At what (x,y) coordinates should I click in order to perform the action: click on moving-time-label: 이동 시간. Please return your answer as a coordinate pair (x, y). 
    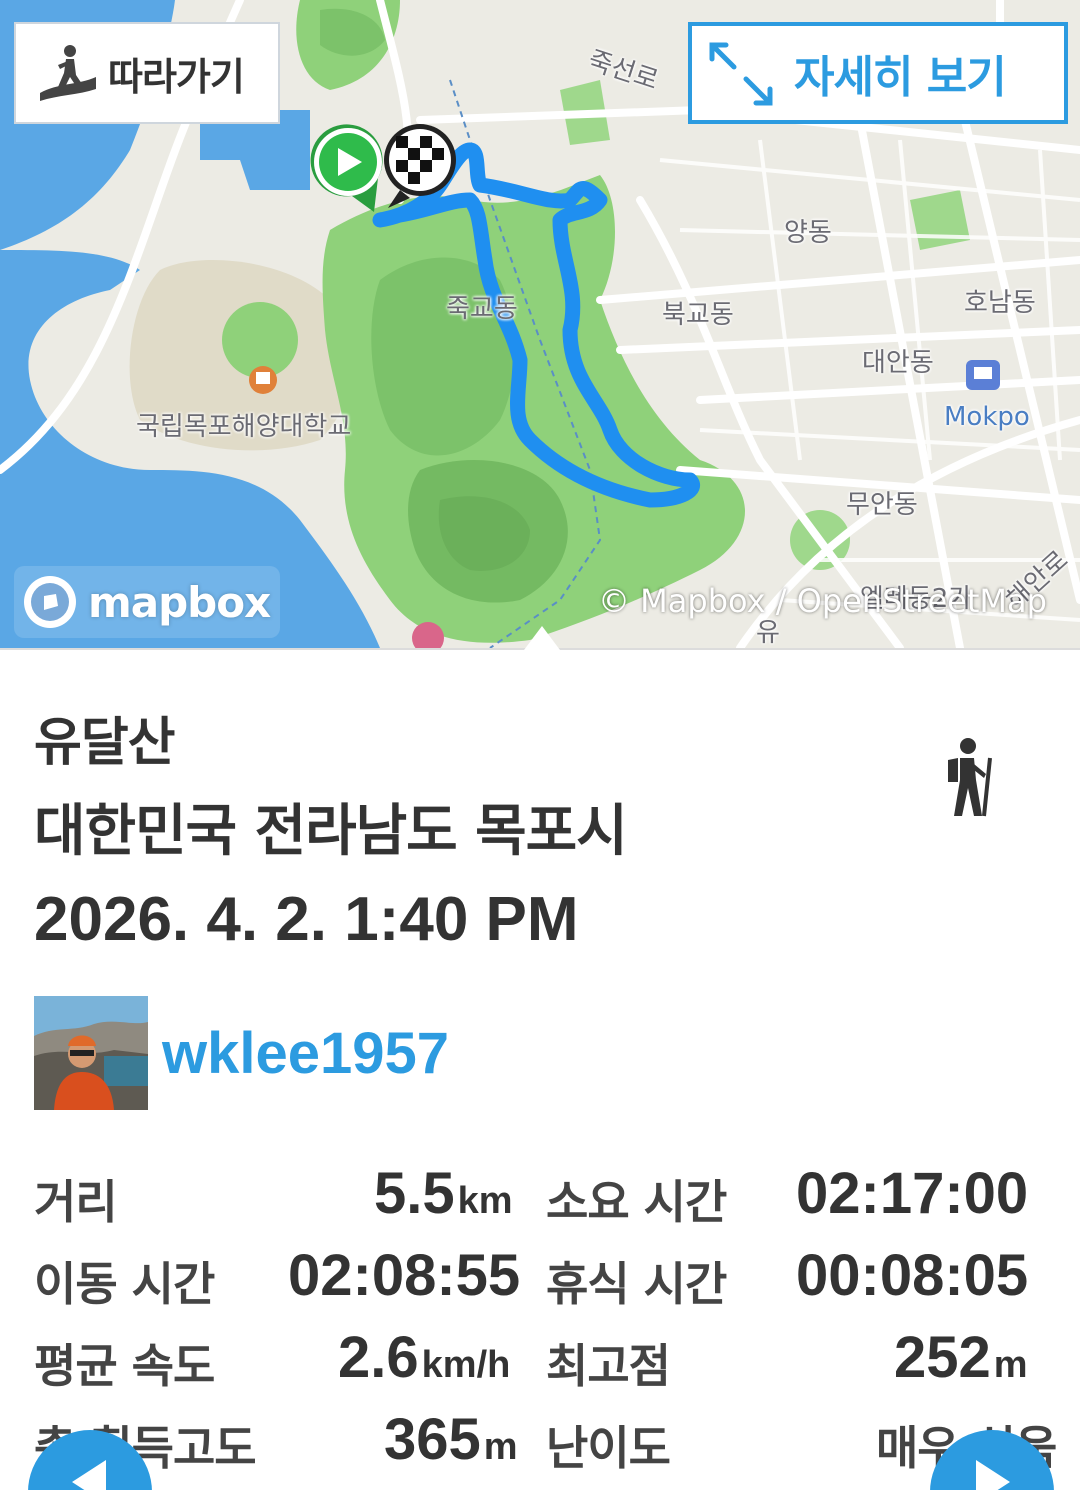
    Looking at the image, I should click on (124, 1284).